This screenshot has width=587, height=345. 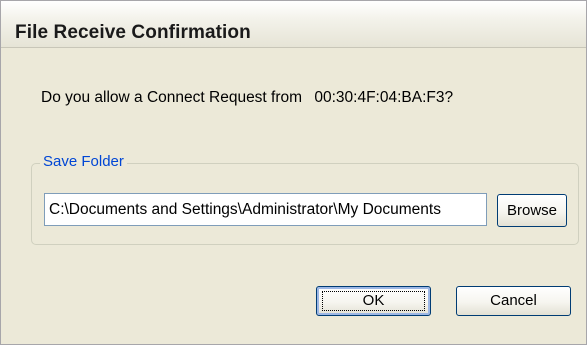 I want to click on cancel-button: Cancel, so click(x=513, y=301).